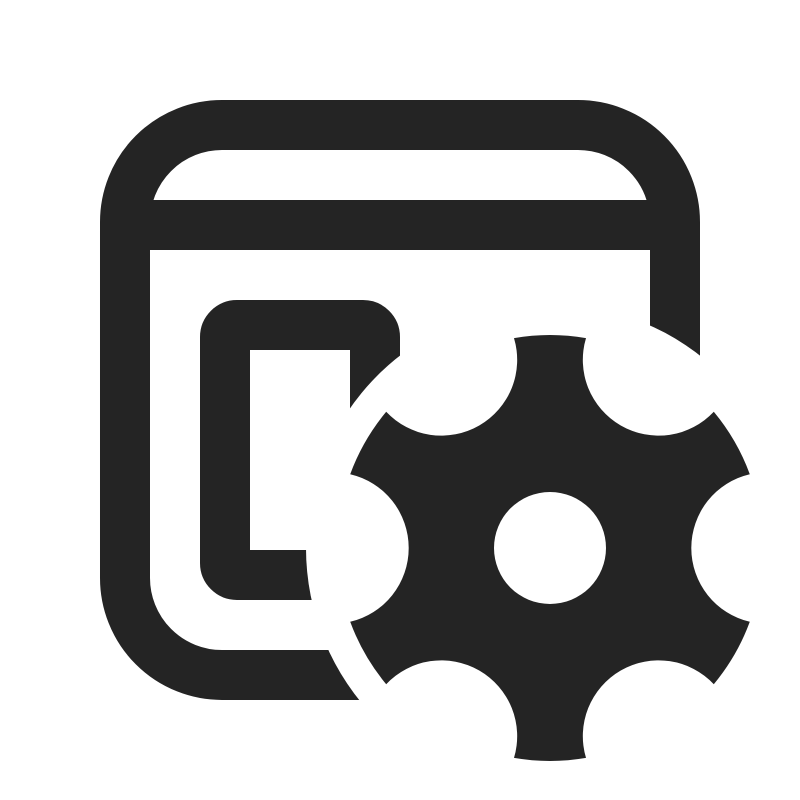 The image size is (800, 800). I want to click on inner-panel, so click(300, 450).